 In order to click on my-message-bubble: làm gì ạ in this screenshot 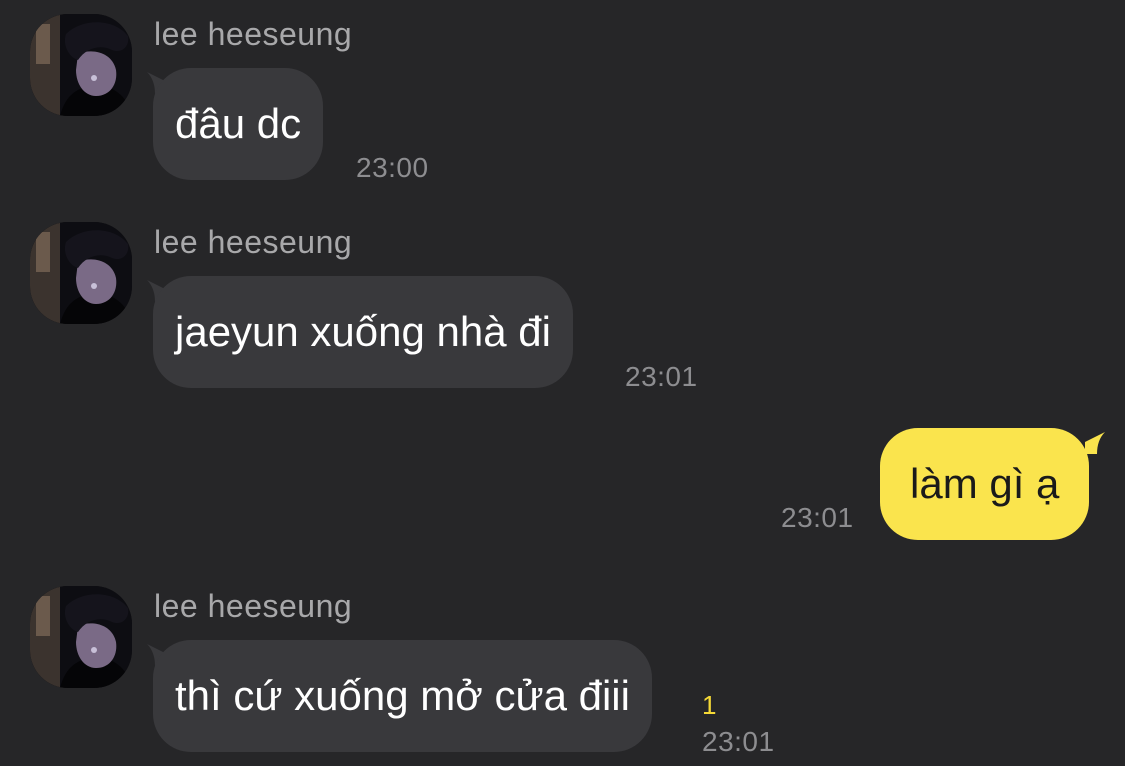, I will do `click(985, 484)`.